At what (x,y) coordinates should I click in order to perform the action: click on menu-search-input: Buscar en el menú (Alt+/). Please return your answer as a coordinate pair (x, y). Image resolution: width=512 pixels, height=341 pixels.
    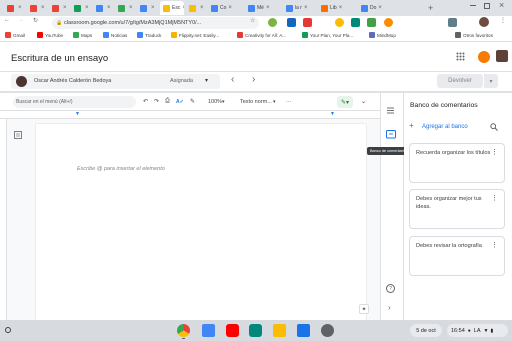
    Looking at the image, I should click on (74, 102).